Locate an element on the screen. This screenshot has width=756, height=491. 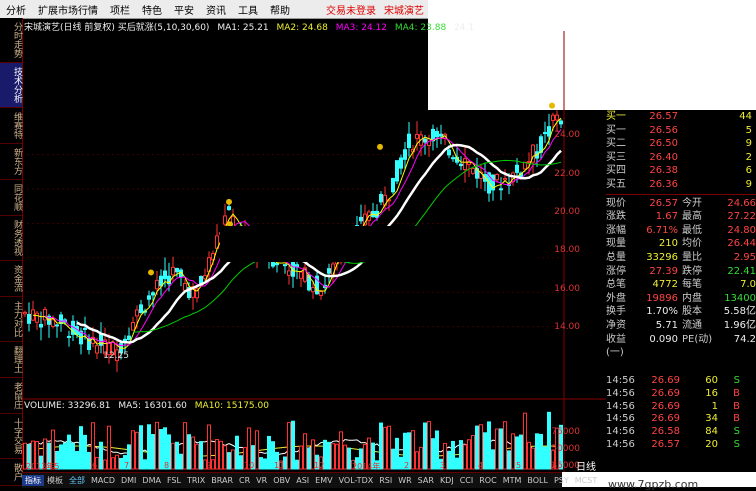
tab-cci: CCI is located at coordinates (467, 480).